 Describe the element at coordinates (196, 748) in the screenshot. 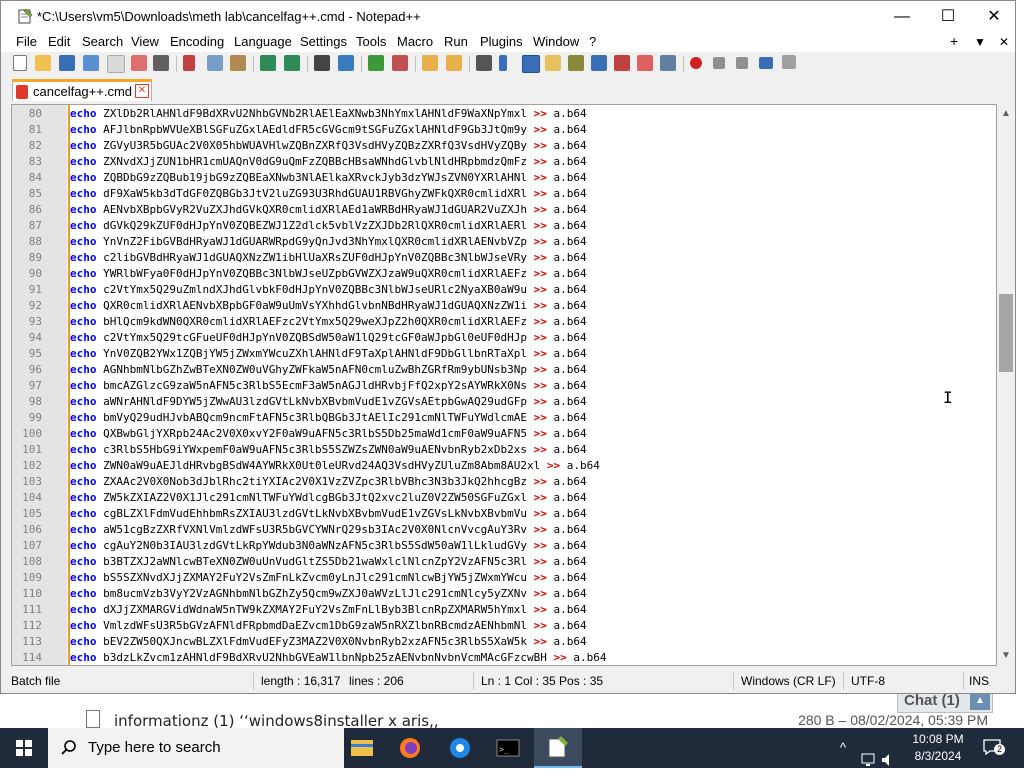

I see `taskbar-search-box: Type here to search` at that location.